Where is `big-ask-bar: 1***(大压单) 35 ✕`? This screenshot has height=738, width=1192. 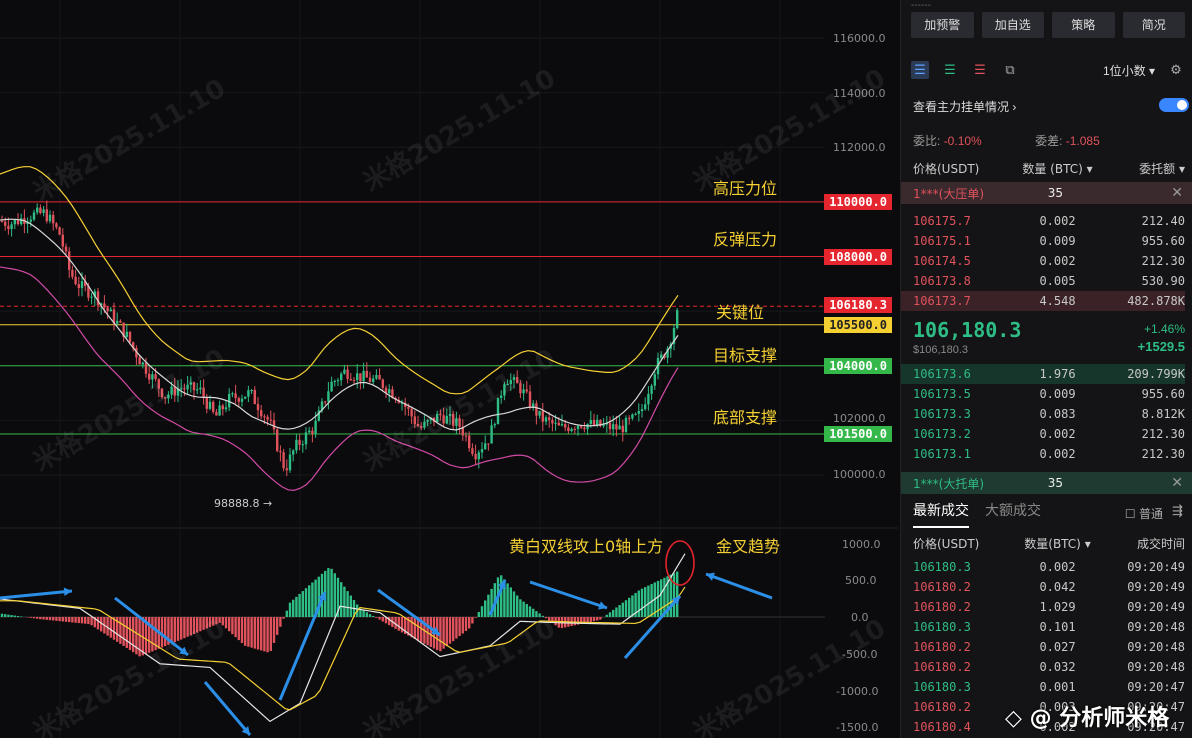
big-ask-bar: 1***(大压单) 35 ✕ is located at coordinates (1046, 193).